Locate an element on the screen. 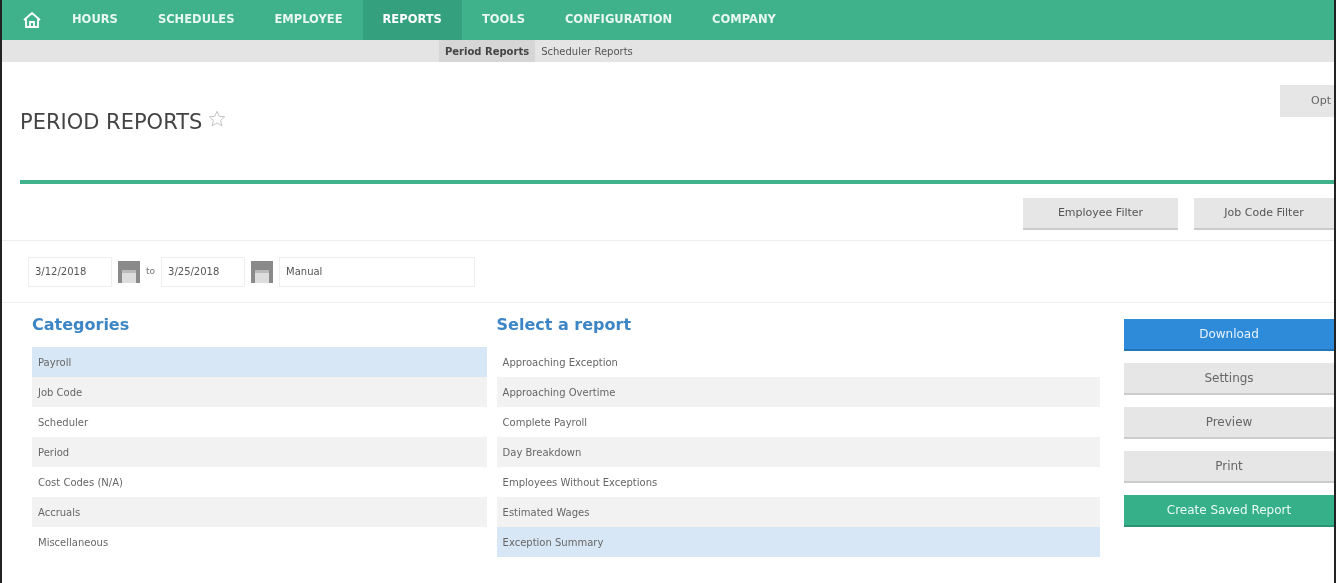 The image size is (1342, 583). list-item: Payroll is located at coordinates (259, 362).